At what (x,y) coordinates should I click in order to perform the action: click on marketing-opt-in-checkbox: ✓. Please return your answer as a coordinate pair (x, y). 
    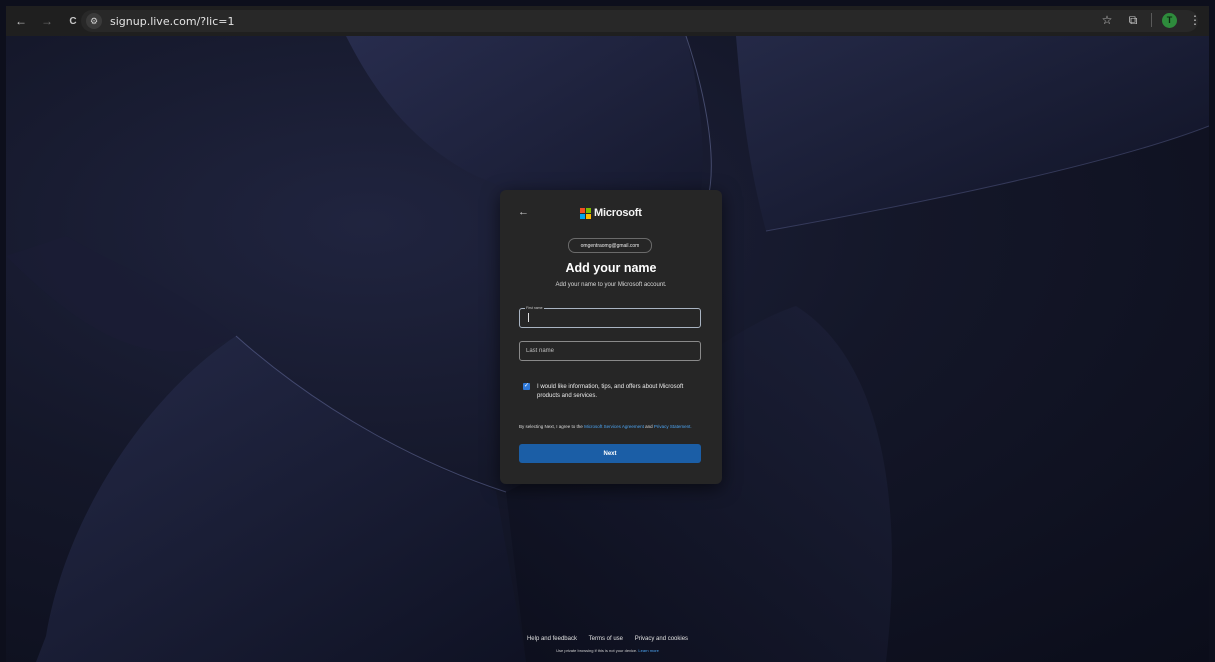
    Looking at the image, I should click on (526, 386).